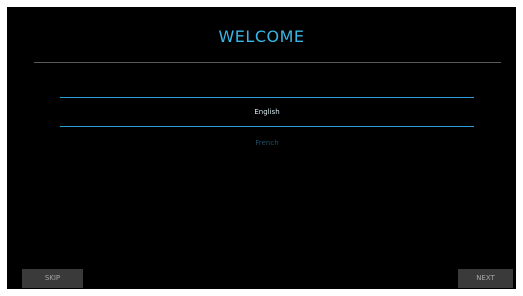 Image resolution: width=523 pixels, height=296 pixels. Describe the element at coordinates (485, 278) in the screenshot. I see `next-button: NEXT` at that location.